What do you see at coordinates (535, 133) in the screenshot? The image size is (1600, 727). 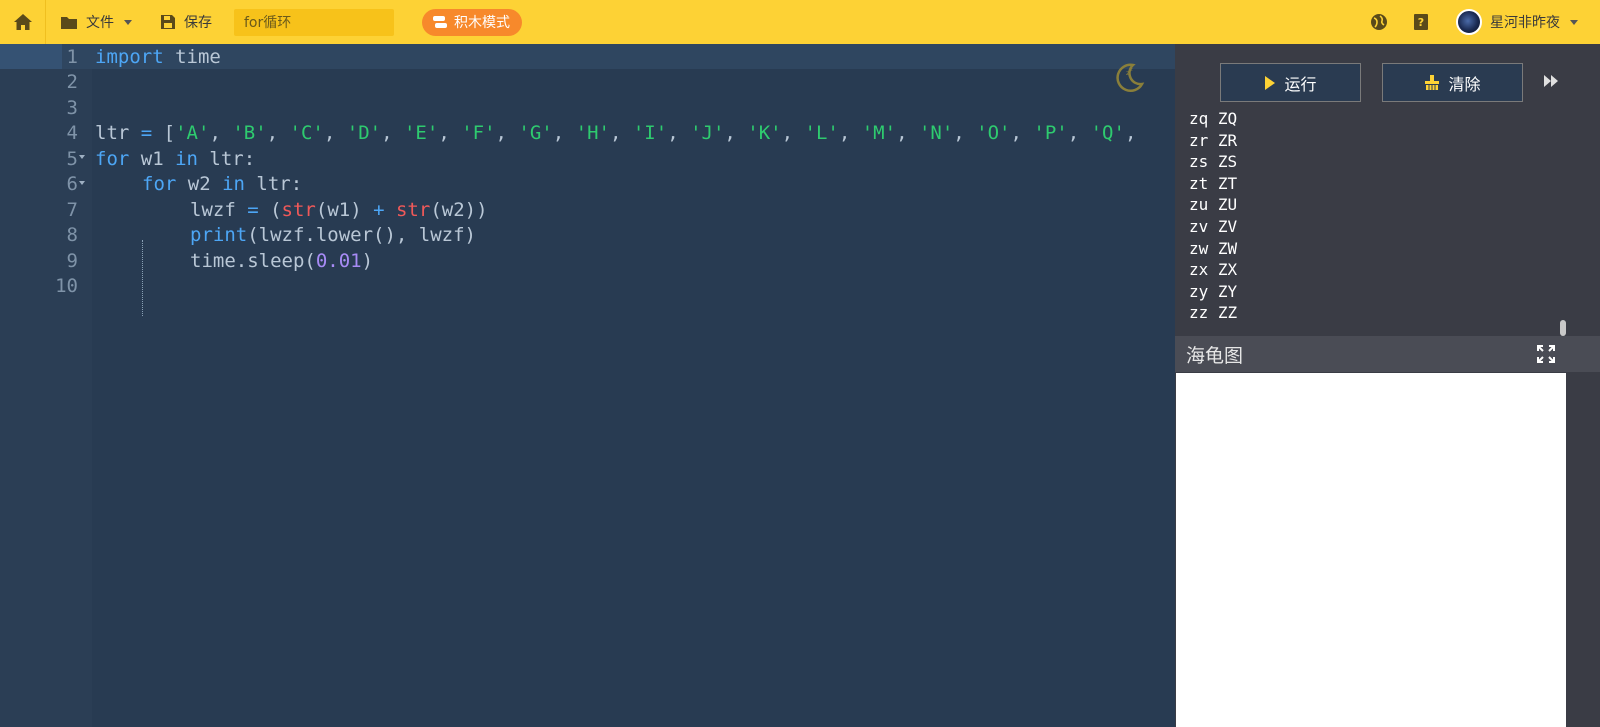 I see `string-literal: 'G'` at bounding box center [535, 133].